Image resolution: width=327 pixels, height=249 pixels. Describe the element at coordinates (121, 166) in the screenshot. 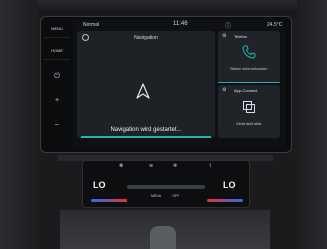

I see `rear-defrost-icon: ❋` at that location.